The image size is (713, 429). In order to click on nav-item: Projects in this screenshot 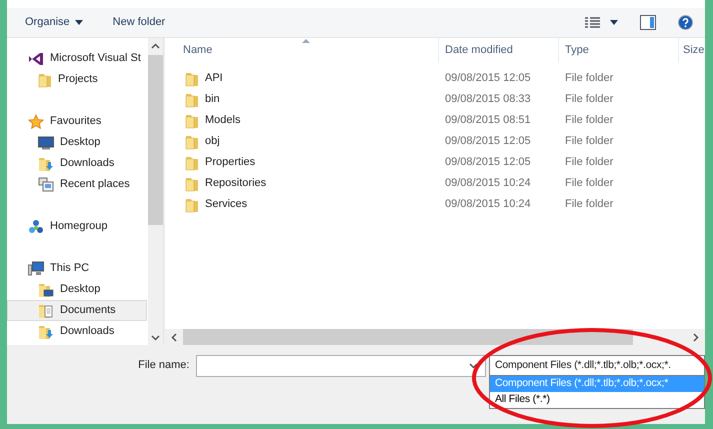, I will do `click(77, 79)`.